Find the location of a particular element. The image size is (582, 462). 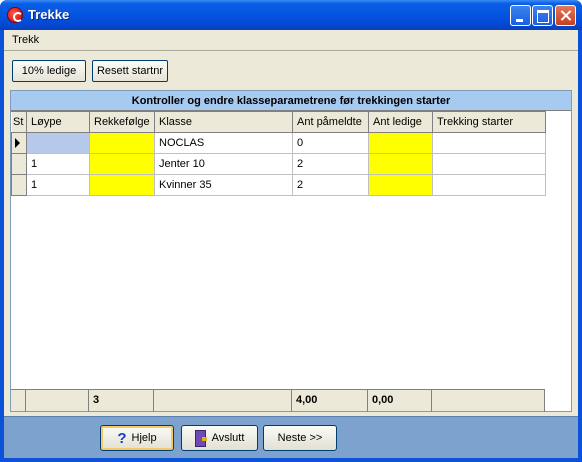

help-question-icon: ? is located at coordinates (122, 438).